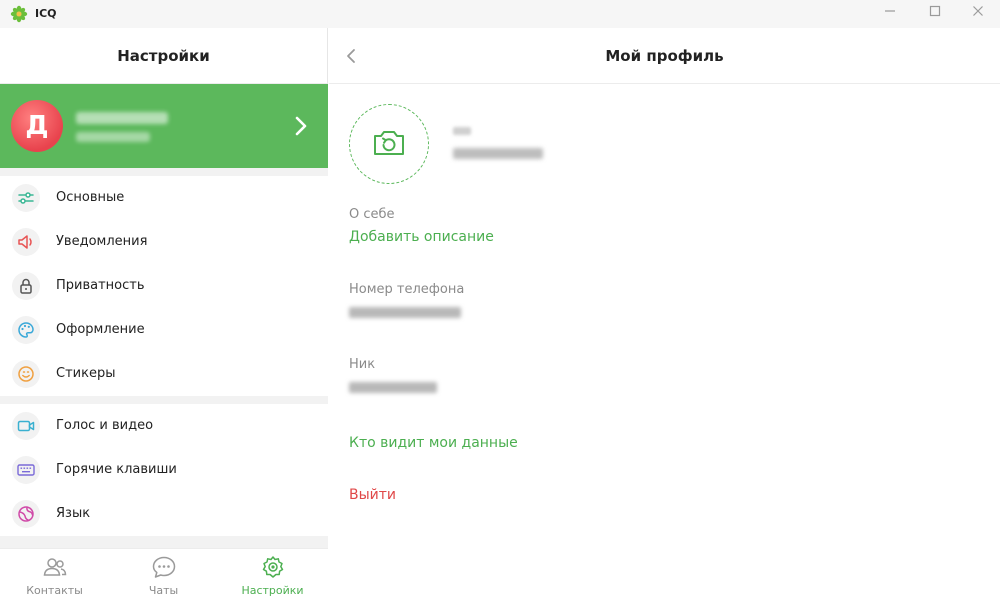 Image resolution: width=1000 pixels, height=601 pixels. I want to click on icq-logo-icon, so click(19, 14).